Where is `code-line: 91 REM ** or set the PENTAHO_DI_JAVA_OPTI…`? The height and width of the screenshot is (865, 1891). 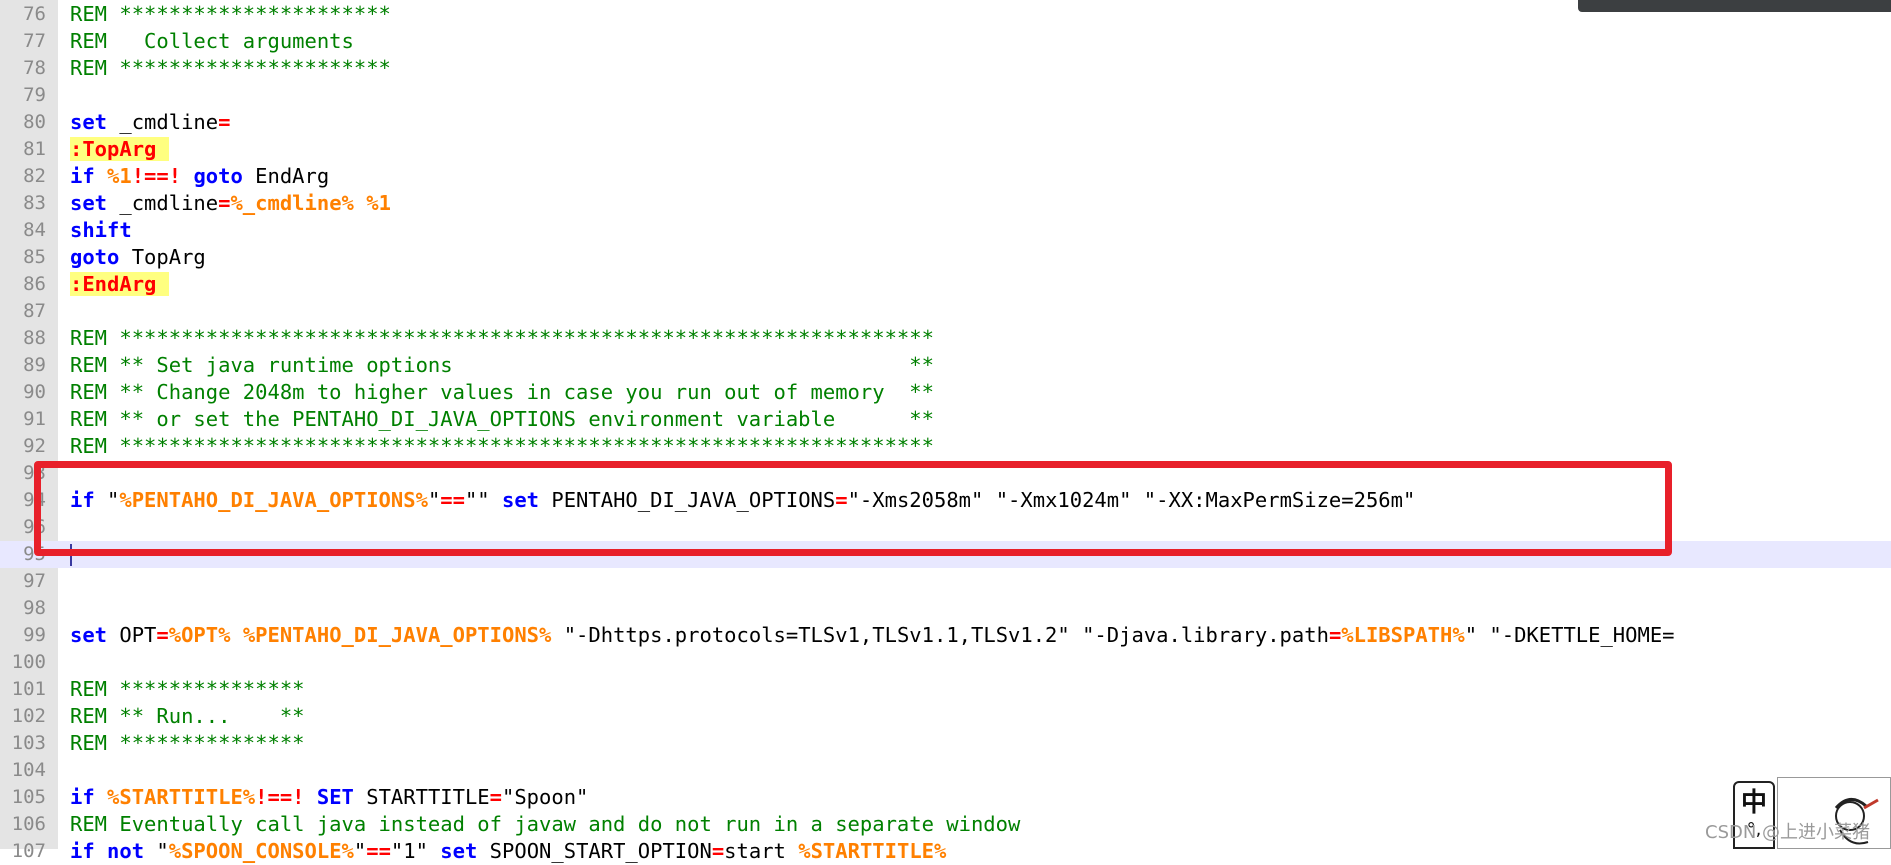
code-line: 91 REM ** or set the PENTAHO_DI_JAVA_OPTI… is located at coordinates (945, 419).